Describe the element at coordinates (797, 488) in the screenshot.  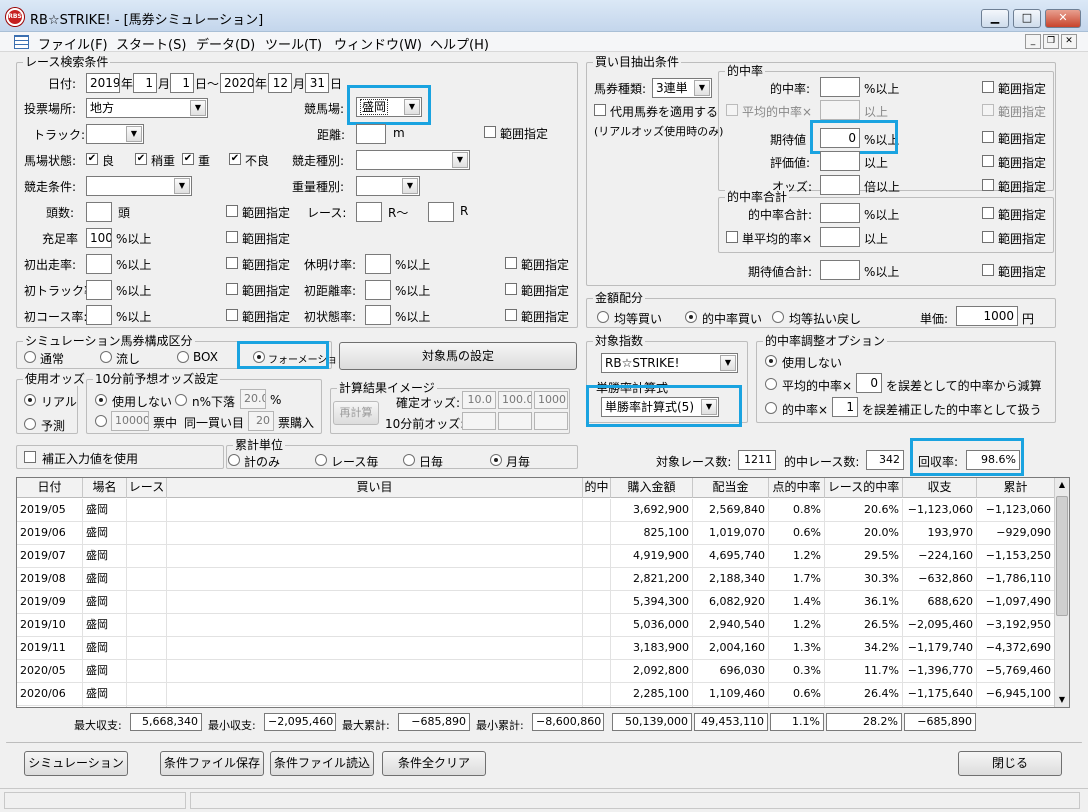
I see `col-point-rate: 点的中率` at that location.